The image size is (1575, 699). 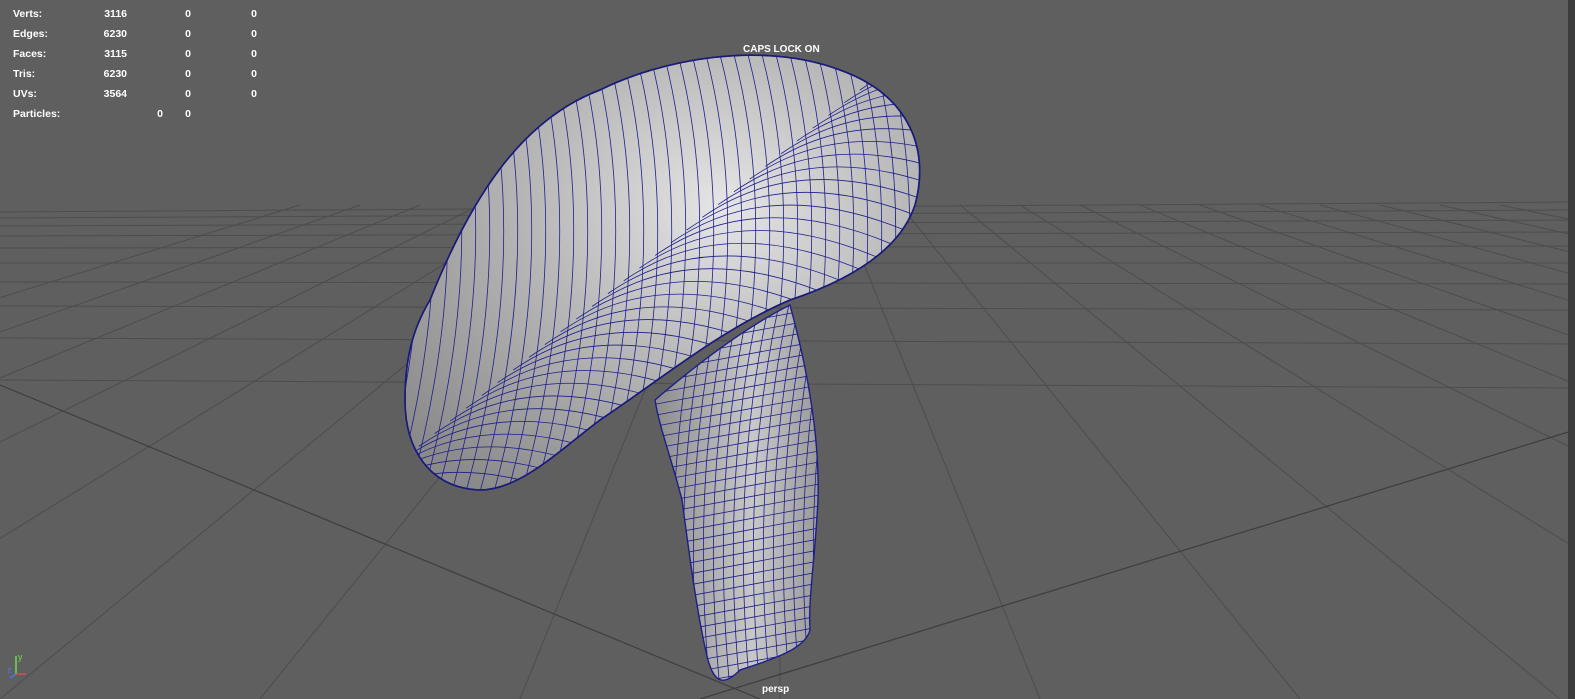 What do you see at coordinates (188, 114) in the screenshot?
I see `hud-particles-b: 0` at bounding box center [188, 114].